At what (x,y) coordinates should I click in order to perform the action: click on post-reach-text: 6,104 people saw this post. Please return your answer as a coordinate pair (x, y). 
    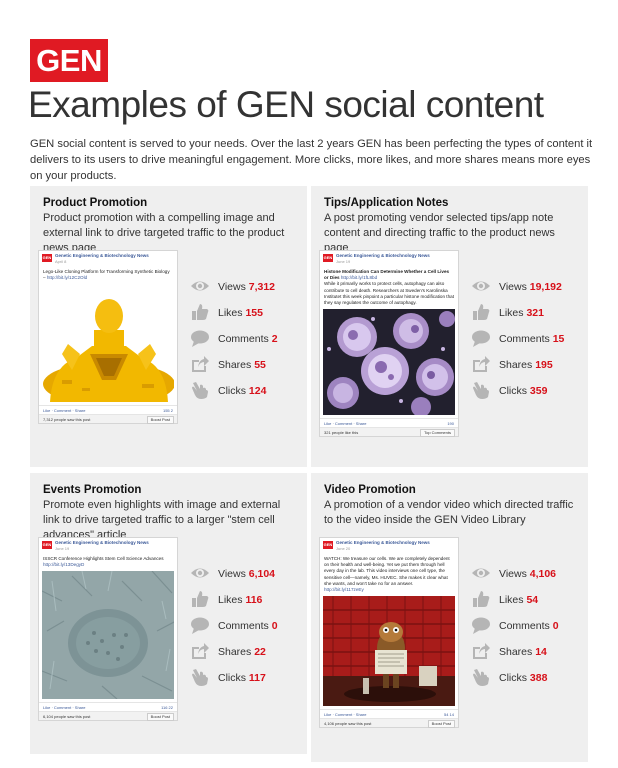
    Looking at the image, I should click on (67, 717).